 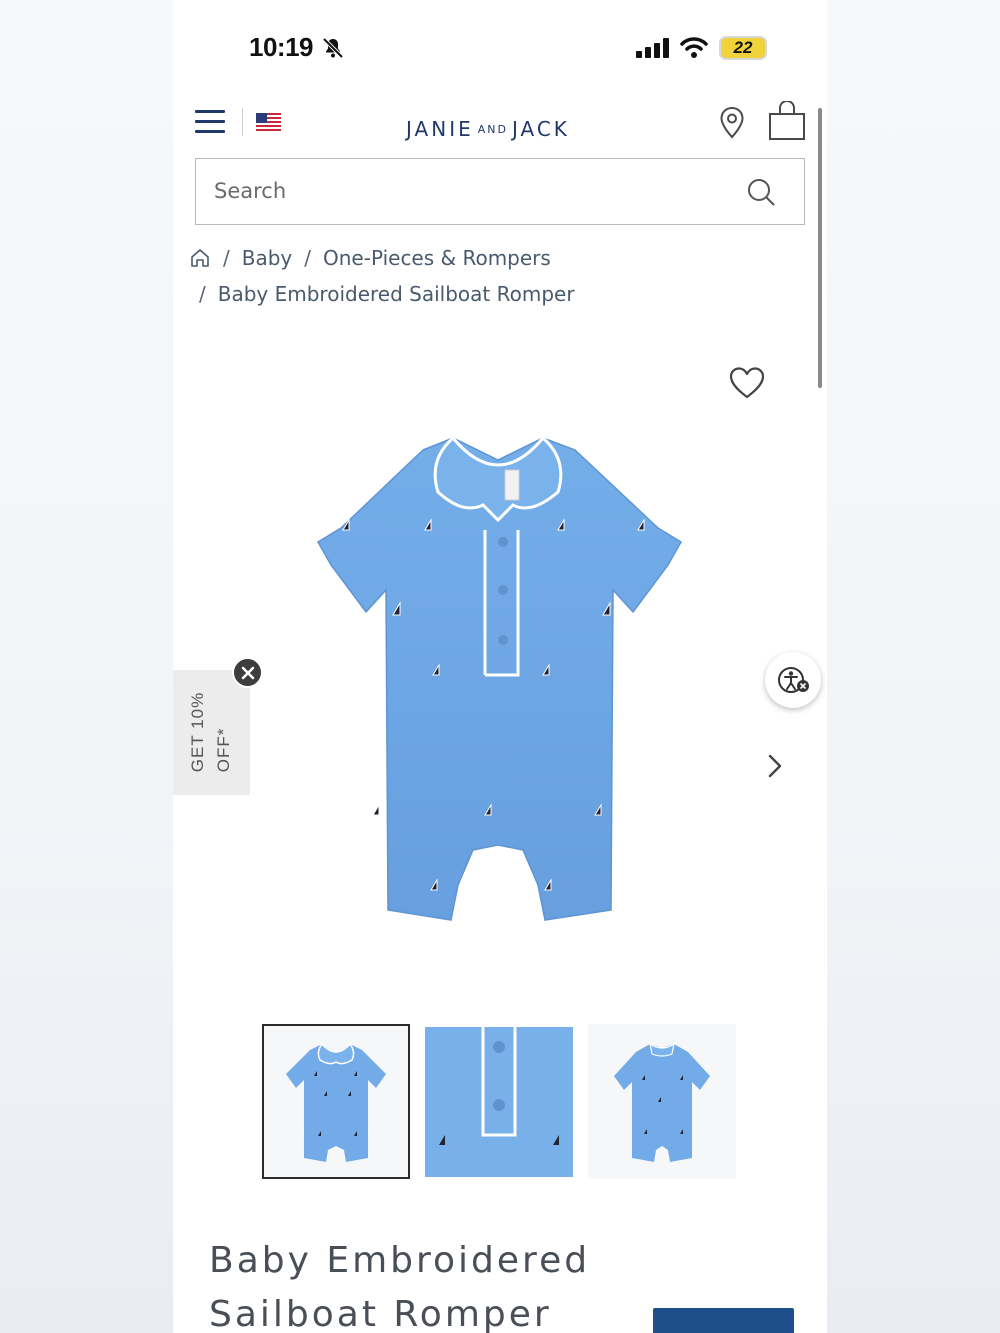 I want to click on close-icon, so click(x=247, y=672).